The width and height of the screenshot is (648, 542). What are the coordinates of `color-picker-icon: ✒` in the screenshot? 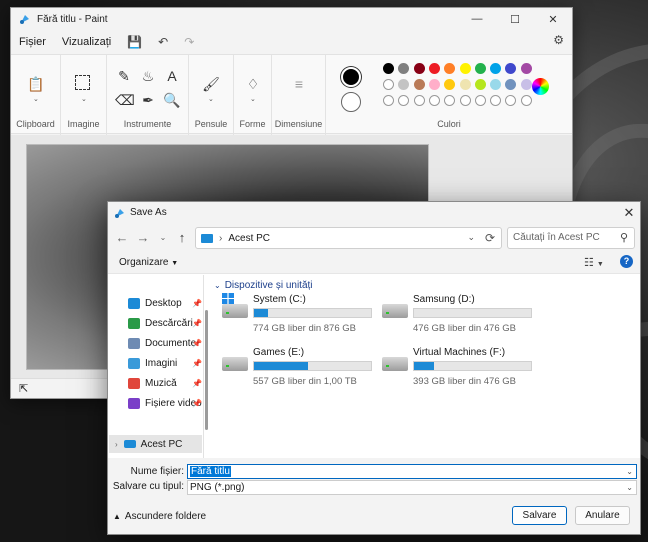 It's located at (148, 100).